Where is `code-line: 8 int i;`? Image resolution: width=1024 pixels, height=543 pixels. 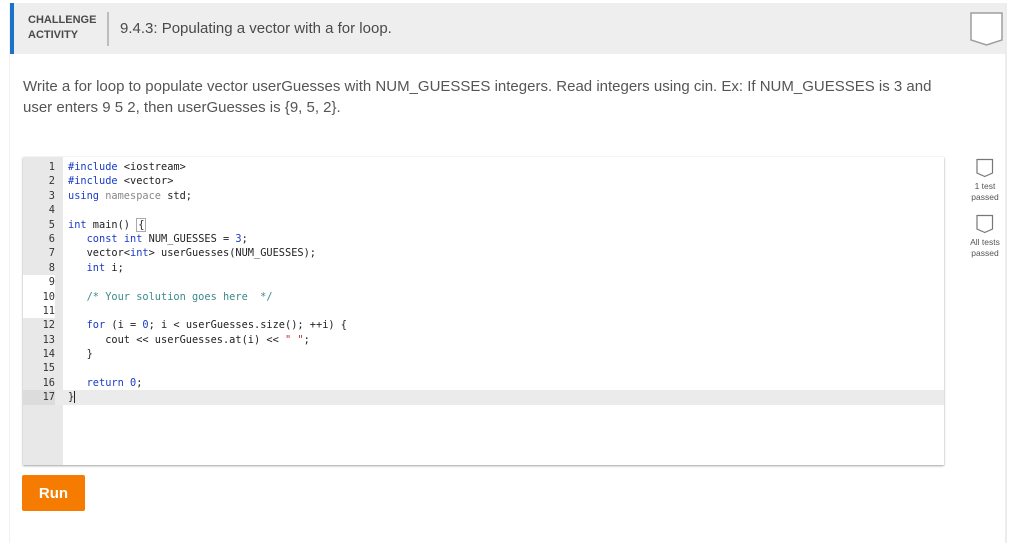 code-line: 8 int i; is located at coordinates (483, 268).